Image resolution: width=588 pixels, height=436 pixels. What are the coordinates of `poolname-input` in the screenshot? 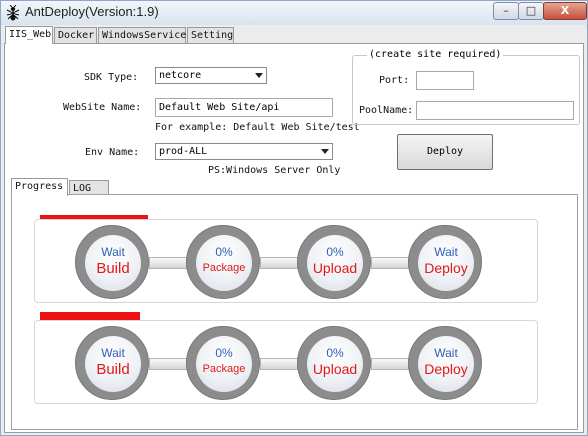 It's located at (495, 110).